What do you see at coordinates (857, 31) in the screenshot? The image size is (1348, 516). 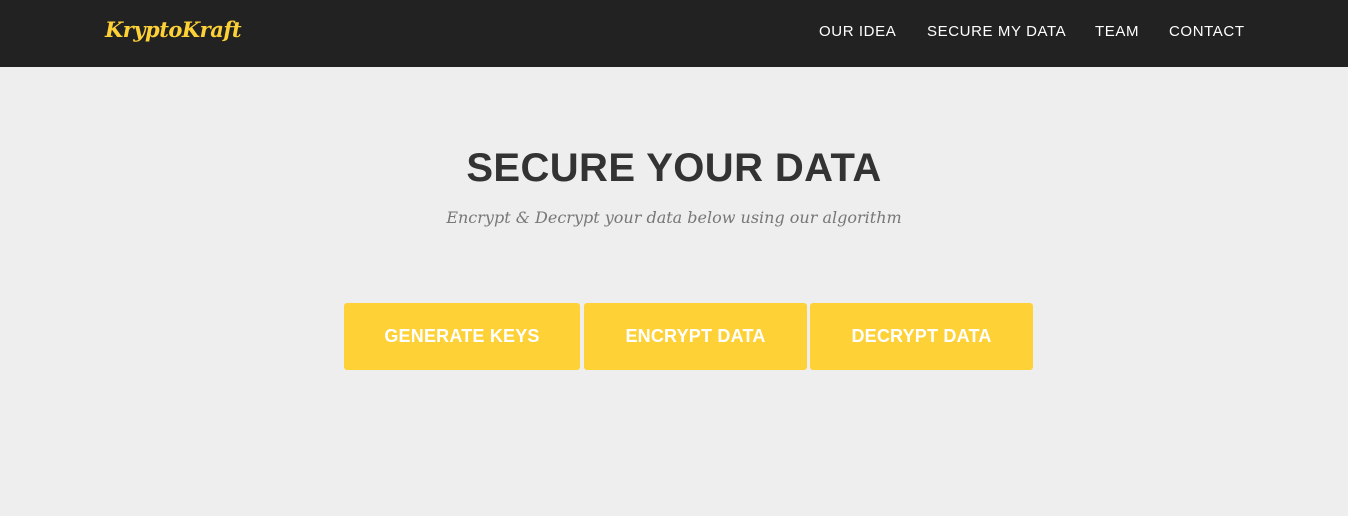 I see `nav-link-our-idea: OUR IDEA` at bounding box center [857, 31].